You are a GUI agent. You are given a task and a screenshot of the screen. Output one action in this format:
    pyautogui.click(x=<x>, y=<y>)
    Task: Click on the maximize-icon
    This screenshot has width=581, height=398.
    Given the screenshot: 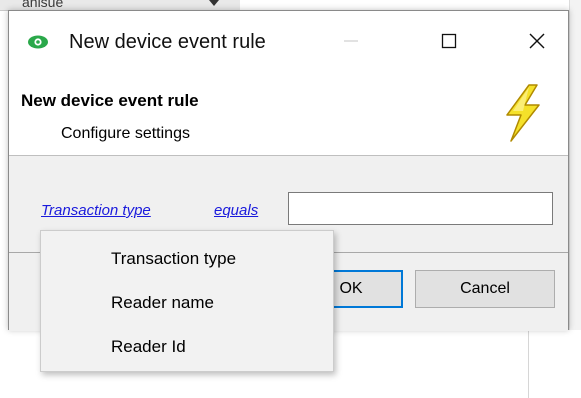 What is the action you would take?
    pyautogui.click(x=449, y=41)
    